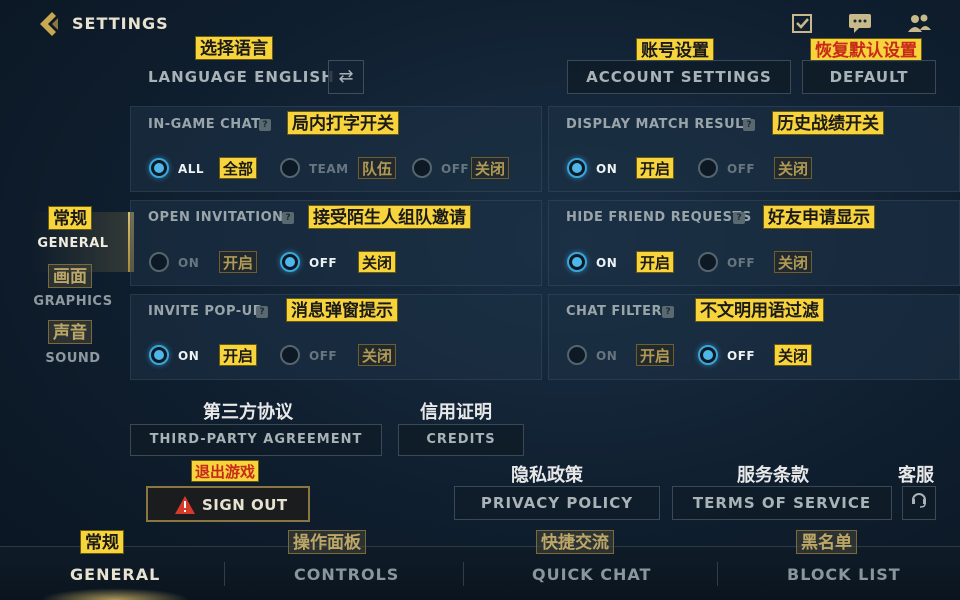 This screenshot has height=600, width=960. I want to click on ingame-chat-team-zh: 队伍, so click(377, 168).